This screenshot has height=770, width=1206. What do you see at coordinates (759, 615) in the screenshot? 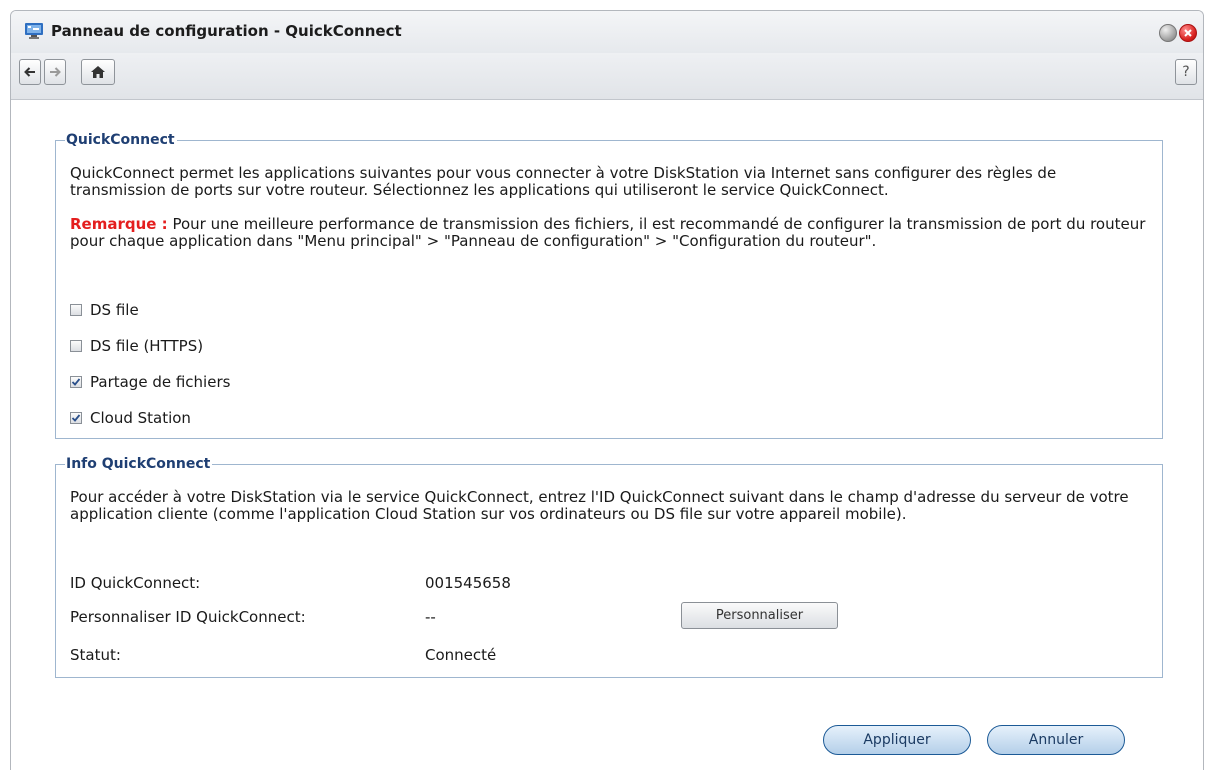
I see `customize-button: Personnaliser` at bounding box center [759, 615].